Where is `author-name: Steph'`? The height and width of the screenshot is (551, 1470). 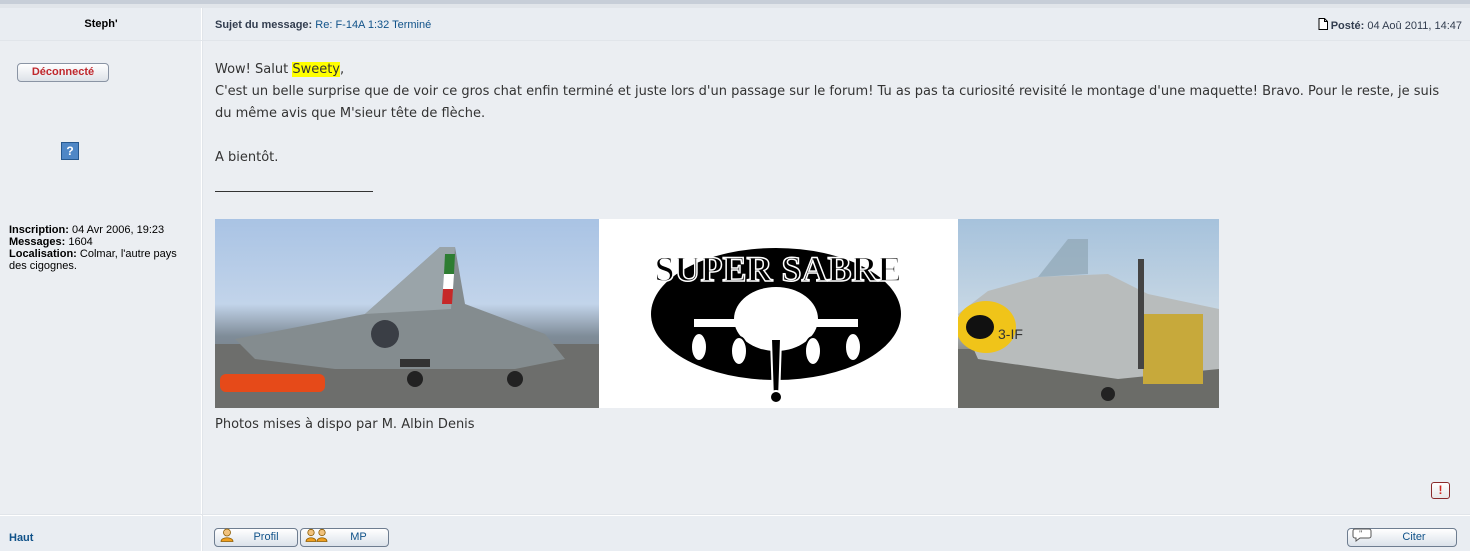
author-name: Steph' is located at coordinates (101, 24).